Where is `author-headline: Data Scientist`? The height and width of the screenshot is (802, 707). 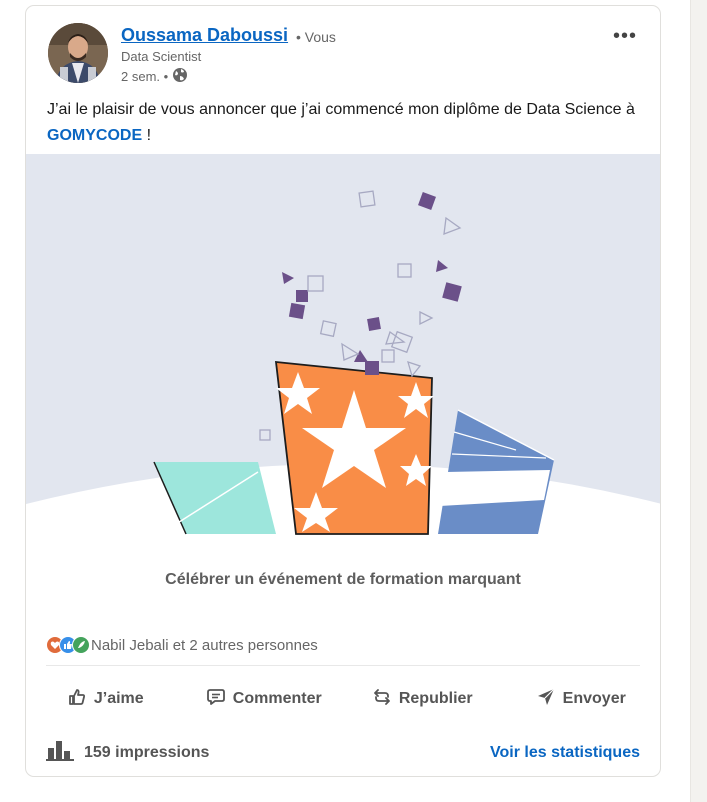
author-headline: Data Scientist is located at coordinates (161, 56).